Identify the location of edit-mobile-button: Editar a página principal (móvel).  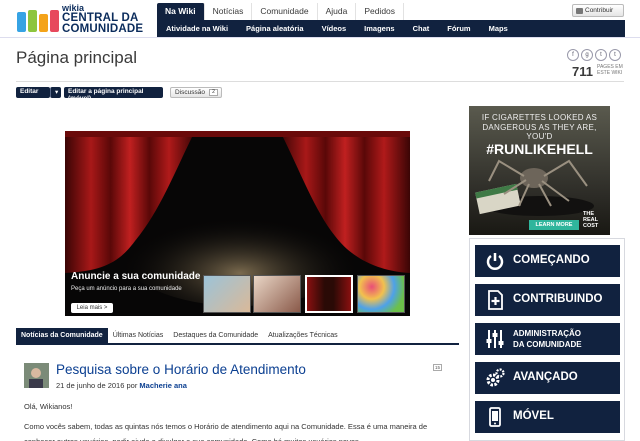
(113, 94).